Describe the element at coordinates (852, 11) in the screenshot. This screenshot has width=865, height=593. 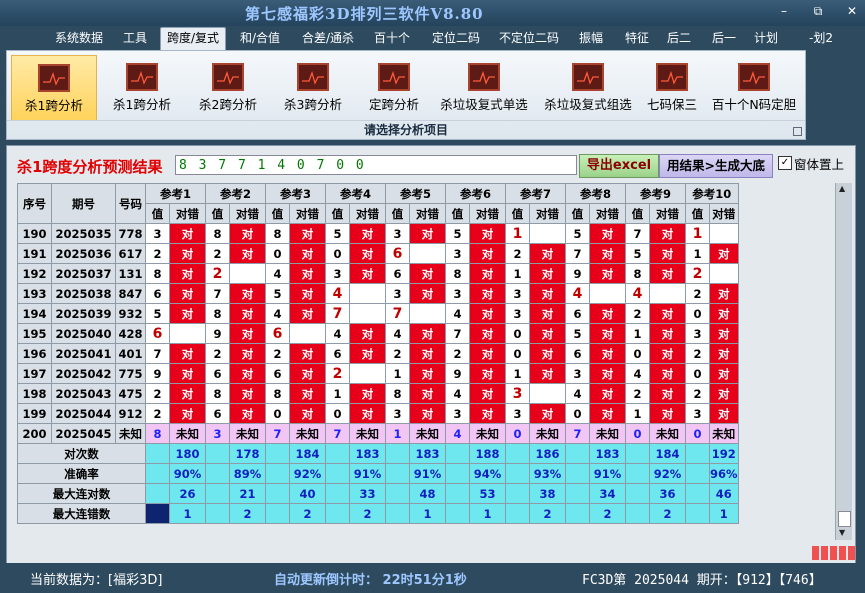
I see `close-icon: ✕` at that location.